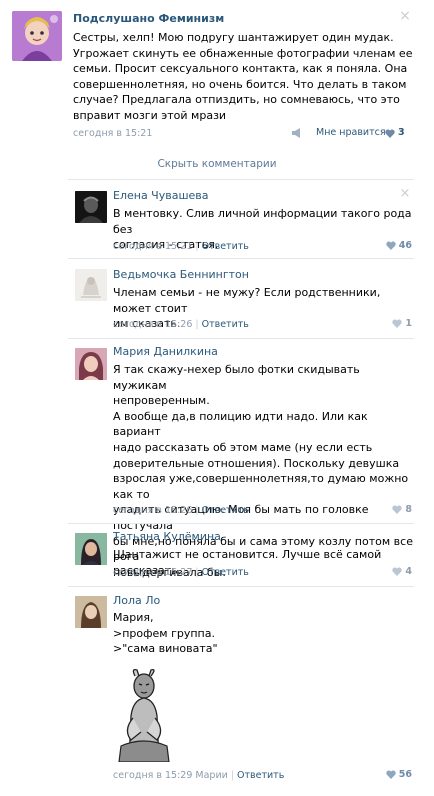 The image size is (434, 796). What do you see at coordinates (161, 195) in the screenshot?
I see `comment-author: Елена Чувашева` at bounding box center [161, 195].